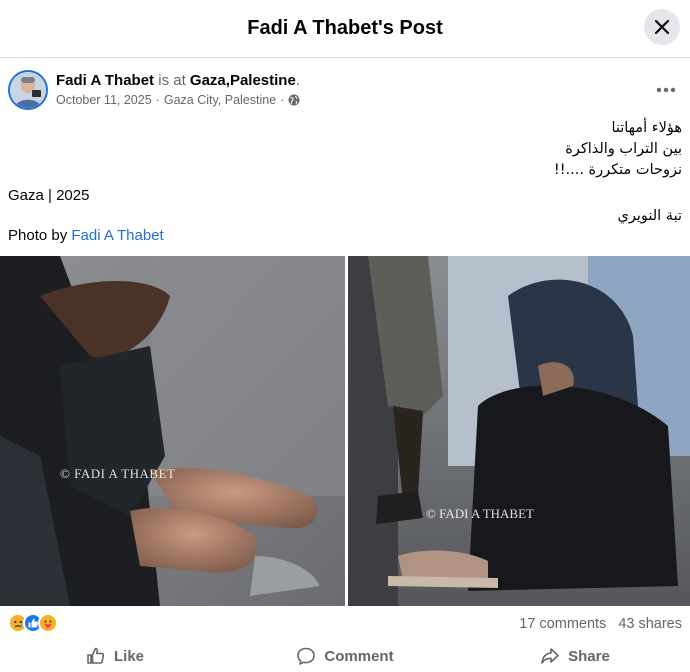  I want to click on care-icon, so click(48, 623).